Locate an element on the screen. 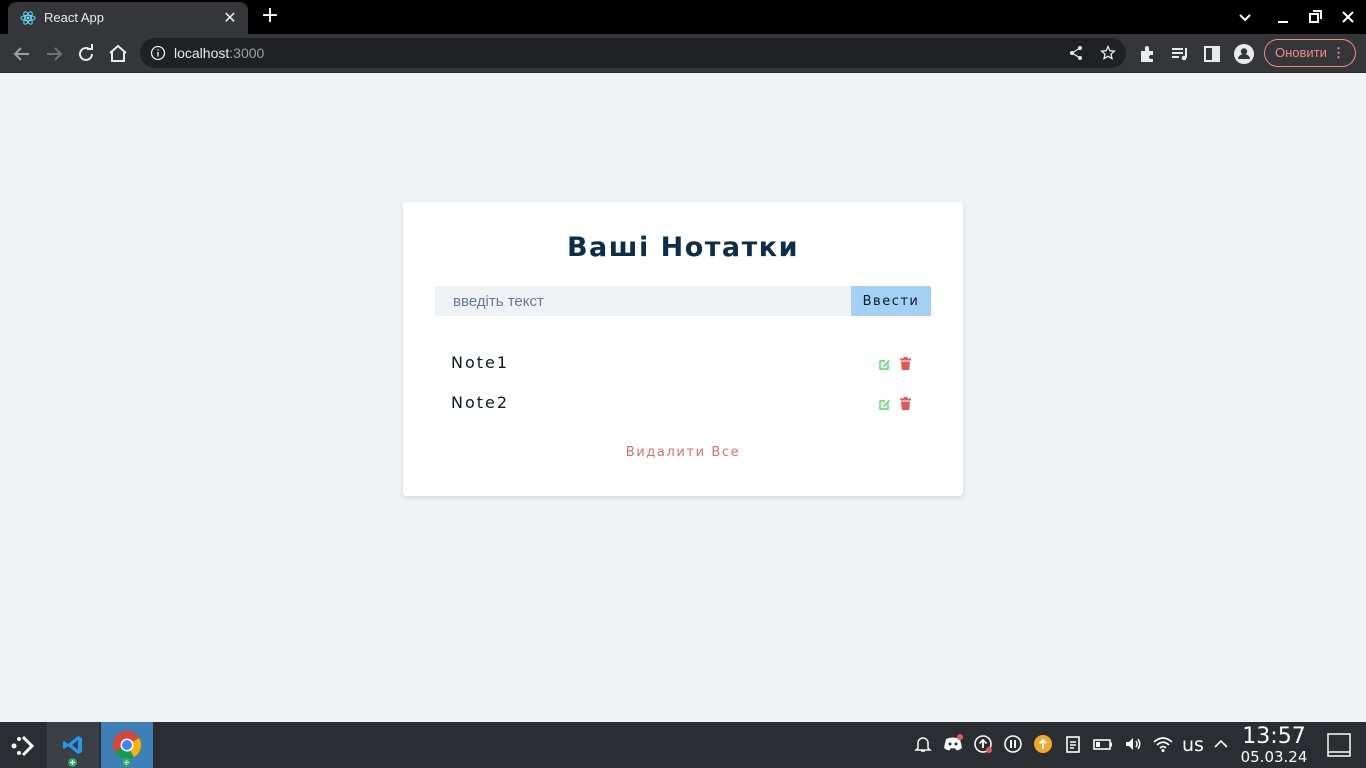 The height and width of the screenshot is (768, 1366). note-item: Note2 is located at coordinates (683, 404).